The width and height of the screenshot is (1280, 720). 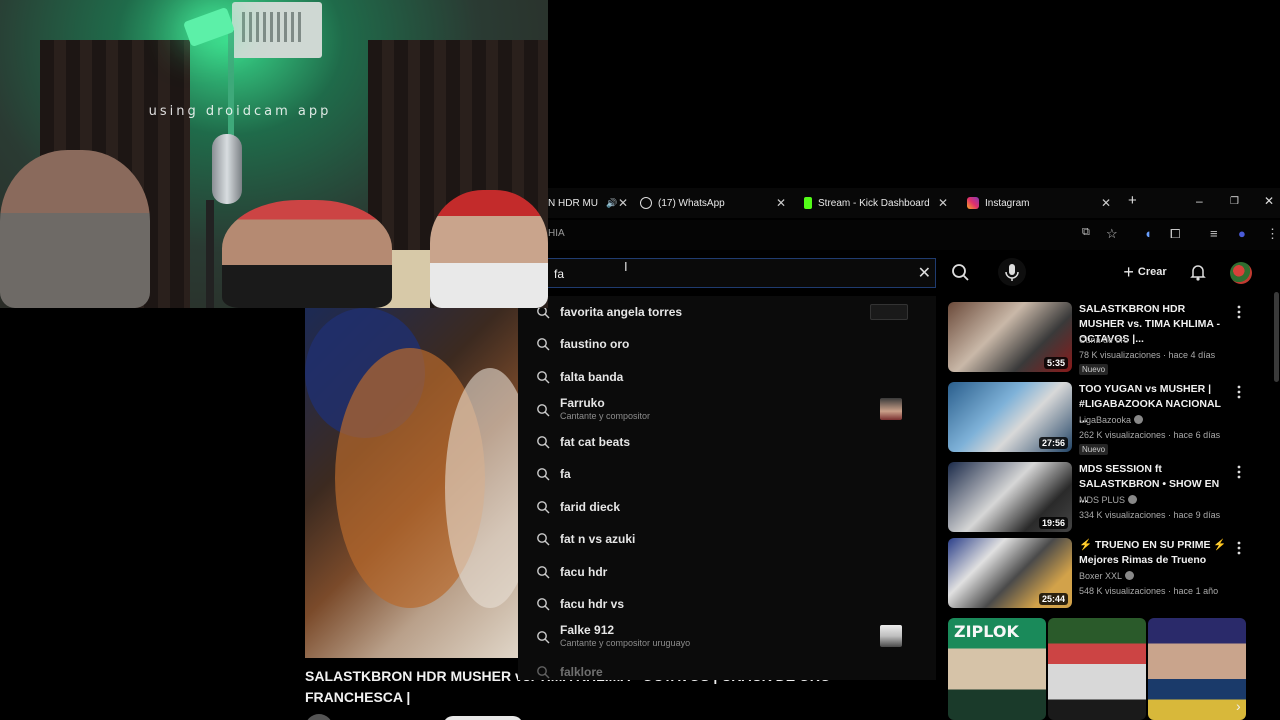 I want to click on new-badge: Nuevo, so click(x=1094, y=449).